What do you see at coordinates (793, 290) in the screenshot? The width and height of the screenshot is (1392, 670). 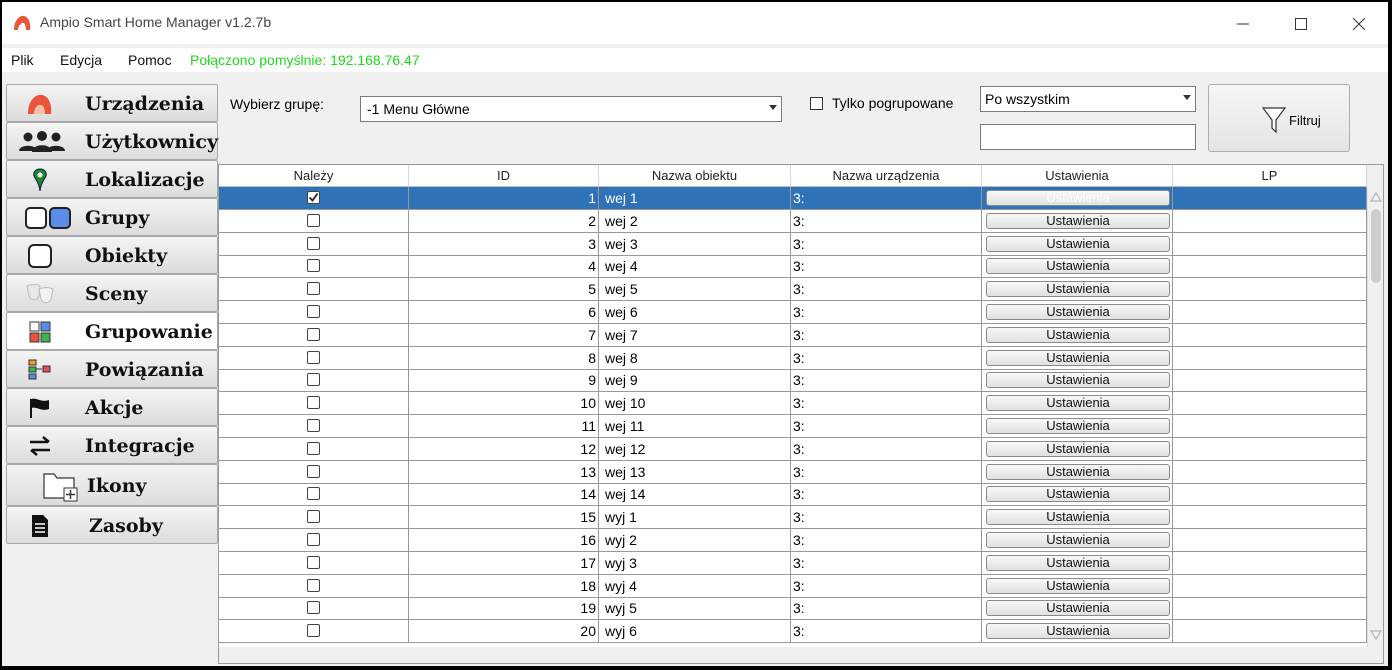 I see `table-row: 5 wej 5 3: Ustawienia` at bounding box center [793, 290].